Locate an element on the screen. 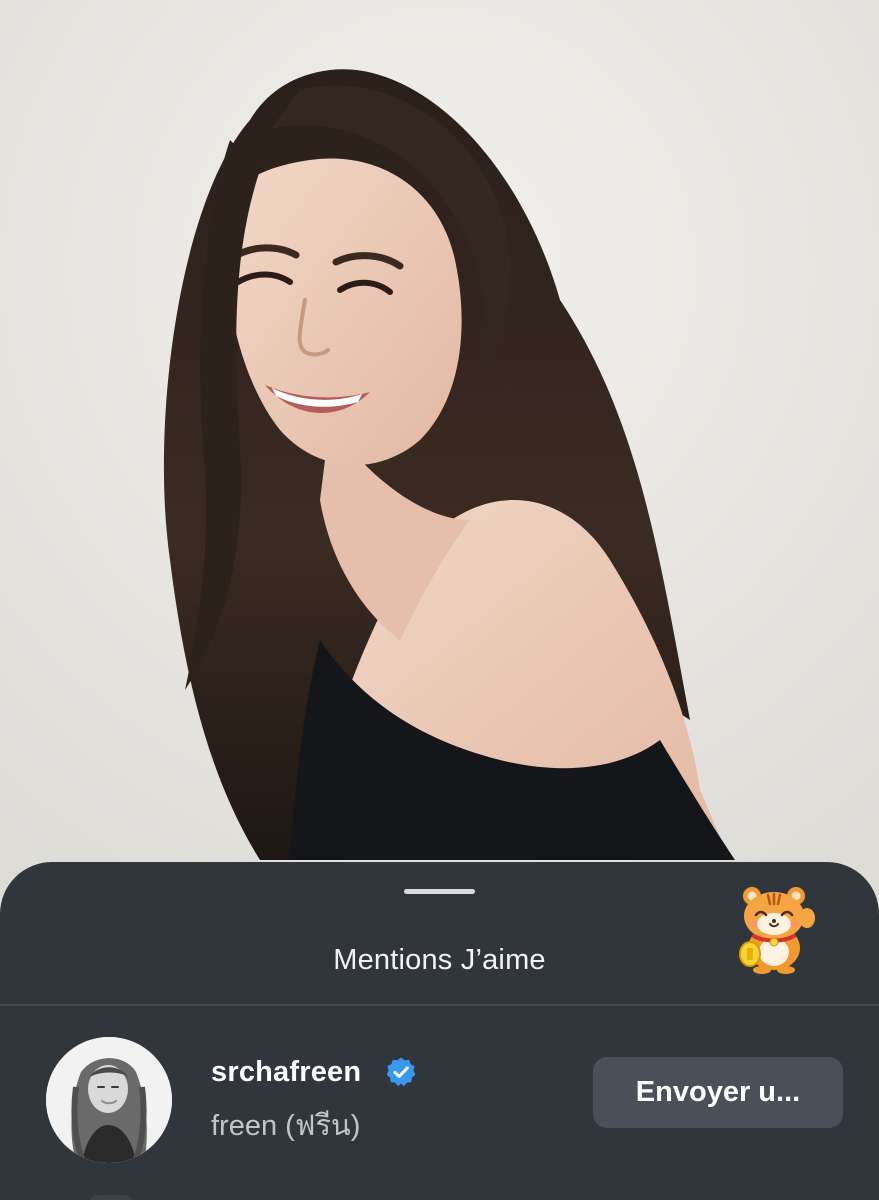  sheet-grabber-handle is located at coordinates (439, 891).